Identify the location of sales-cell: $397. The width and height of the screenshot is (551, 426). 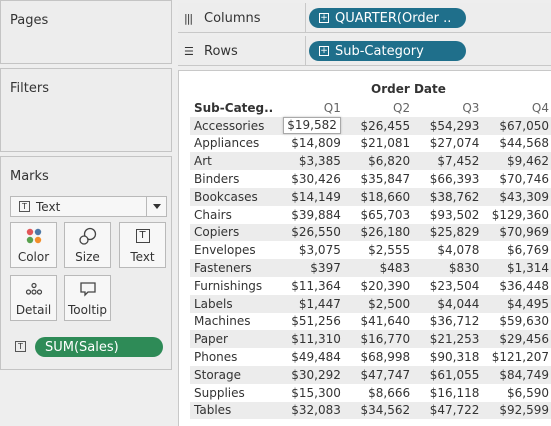
(308, 268).